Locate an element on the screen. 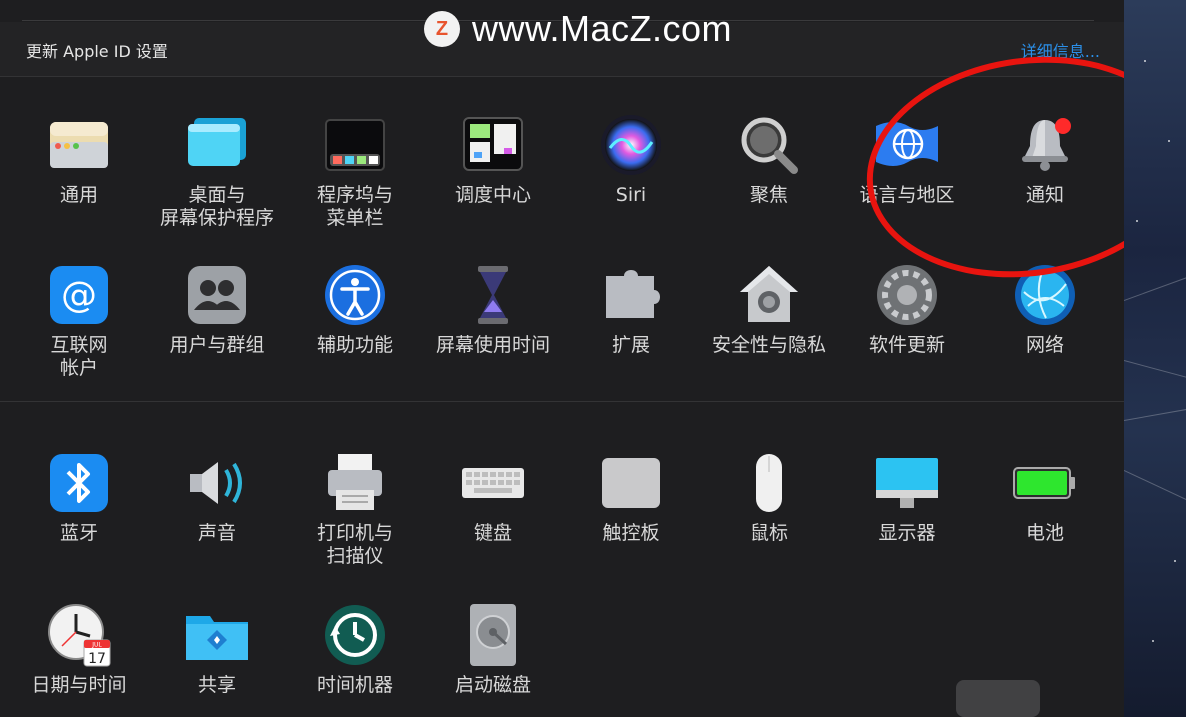 This screenshot has width=1186, height=717. pane-label: 显示器 is located at coordinates (907, 533).